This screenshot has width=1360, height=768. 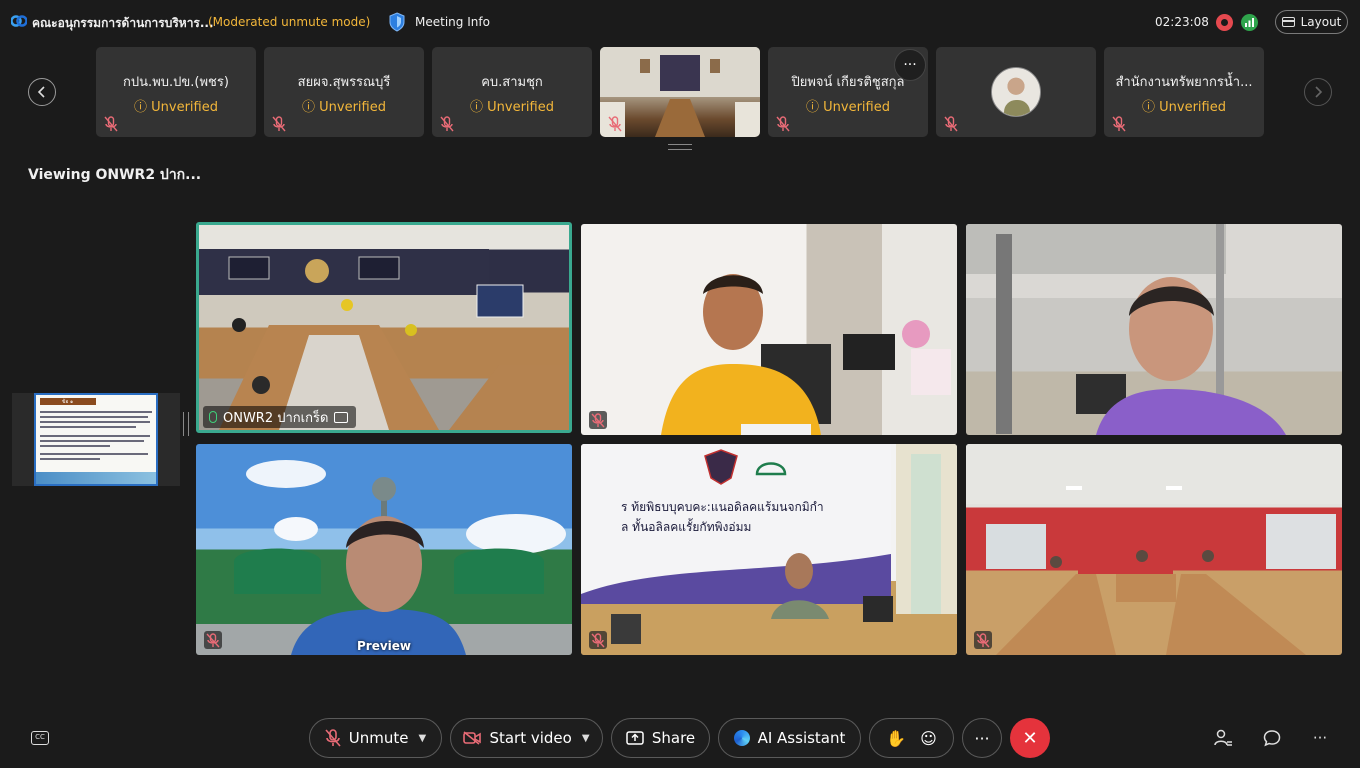 What do you see at coordinates (910, 65) in the screenshot?
I see `participant-more-button: ···` at bounding box center [910, 65].